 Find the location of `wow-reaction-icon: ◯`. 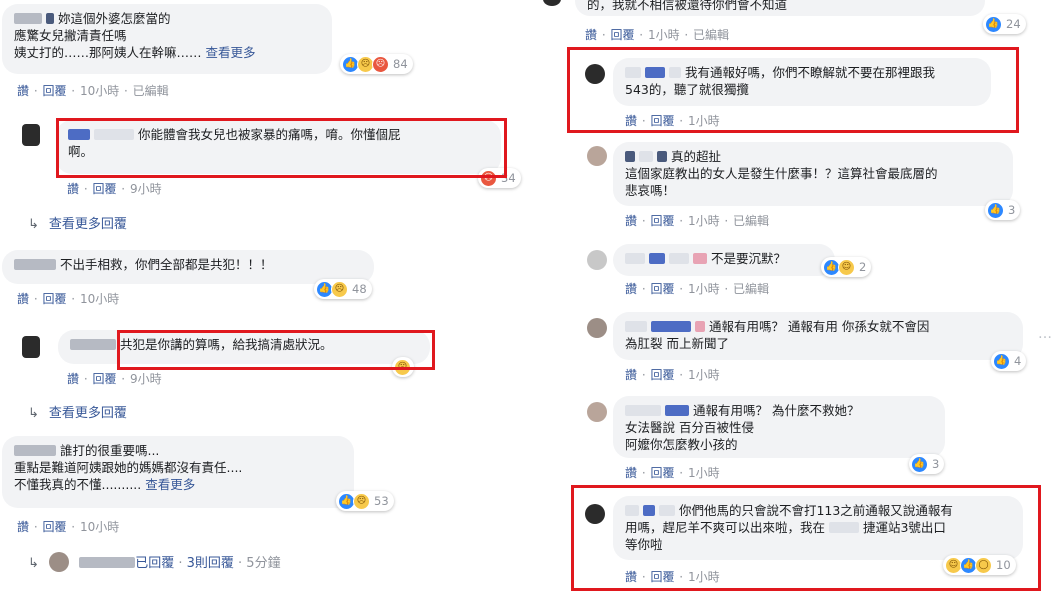

wow-reaction-icon: ◯ is located at coordinates (983, 565).